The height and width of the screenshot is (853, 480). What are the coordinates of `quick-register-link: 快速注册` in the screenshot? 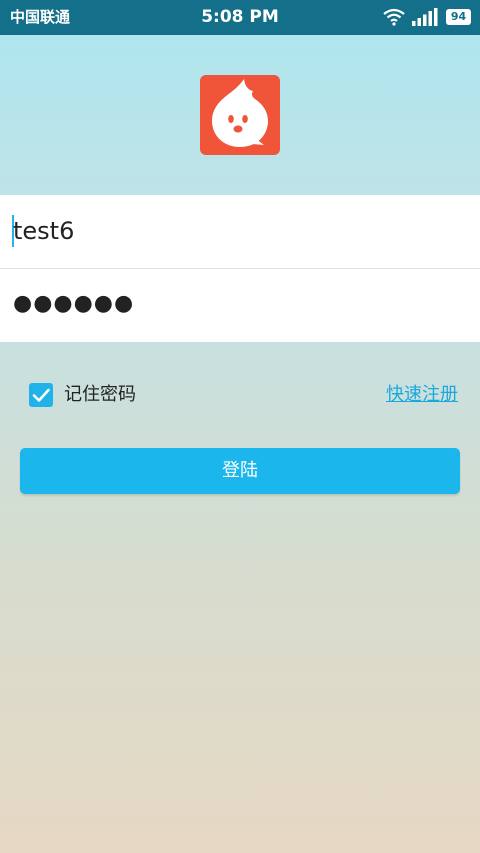 It's located at (422, 395).